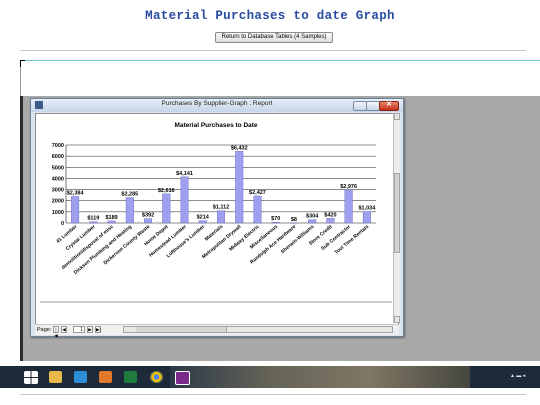 The height and width of the screenshot is (405, 540). Describe the element at coordinates (55, 377) in the screenshot. I see `file-explorer-icon` at that location.